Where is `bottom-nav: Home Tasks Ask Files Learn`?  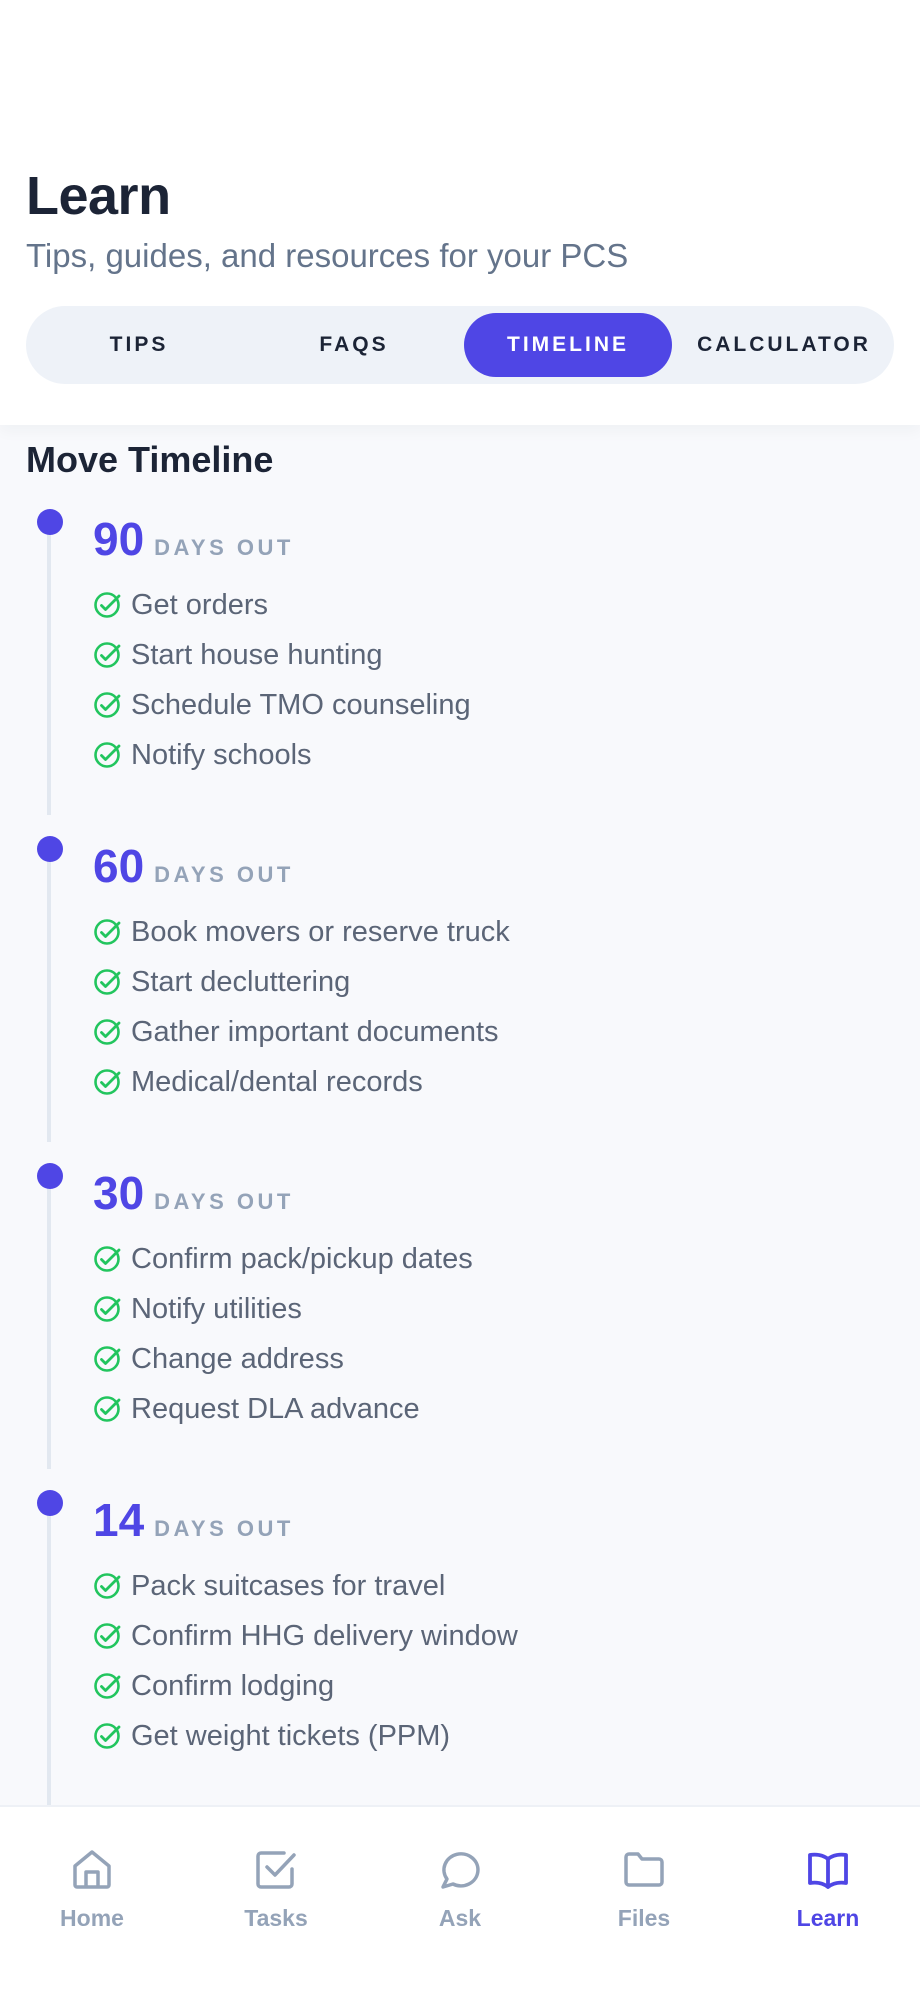
bottom-nav: Home Tasks Ask Files Learn is located at coordinates (460, 1903).